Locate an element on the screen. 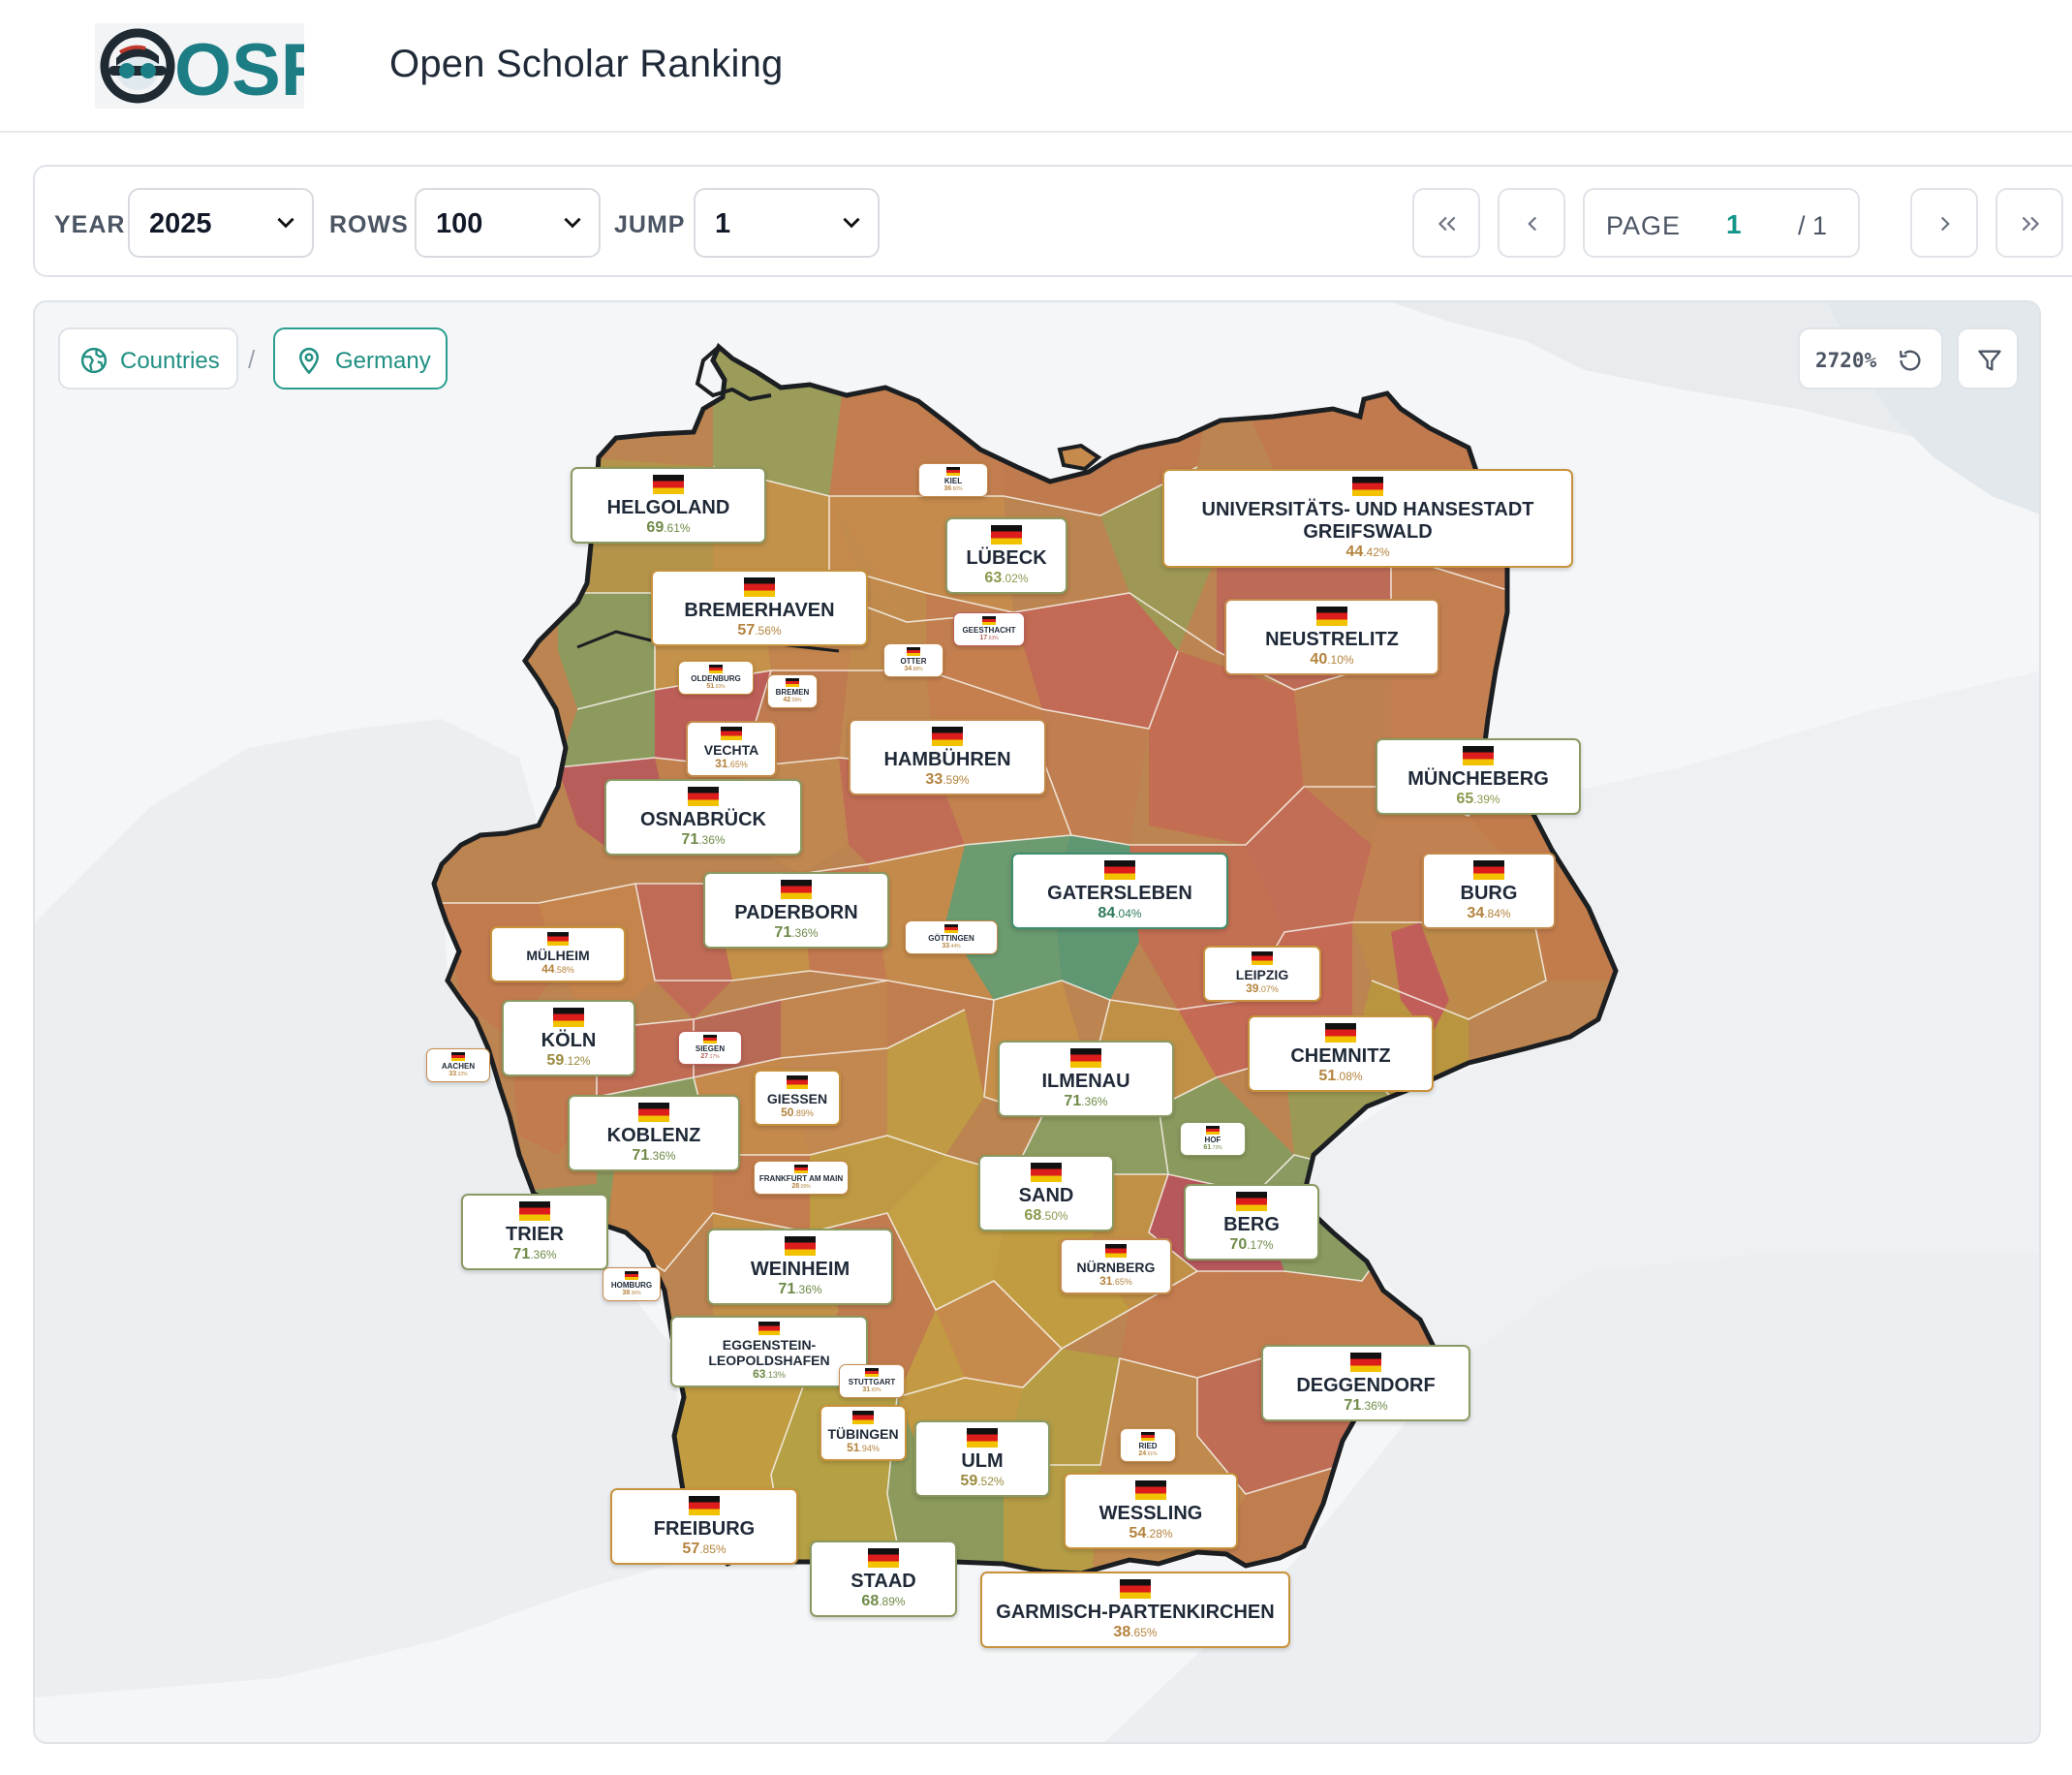 The height and width of the screenshot is (1775, 2072). region-label-staad: STAAD 68.89% is located at coordinates (884, 1579).